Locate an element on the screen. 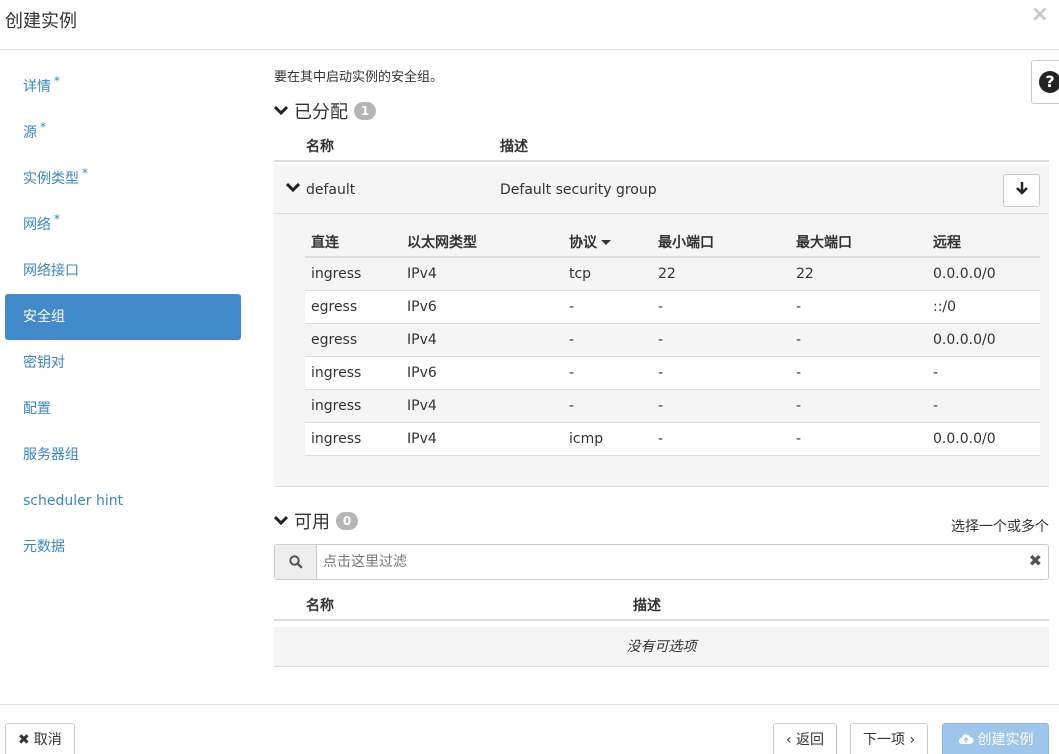  cancel-label: 取消 is located at coordinates (47, 740).